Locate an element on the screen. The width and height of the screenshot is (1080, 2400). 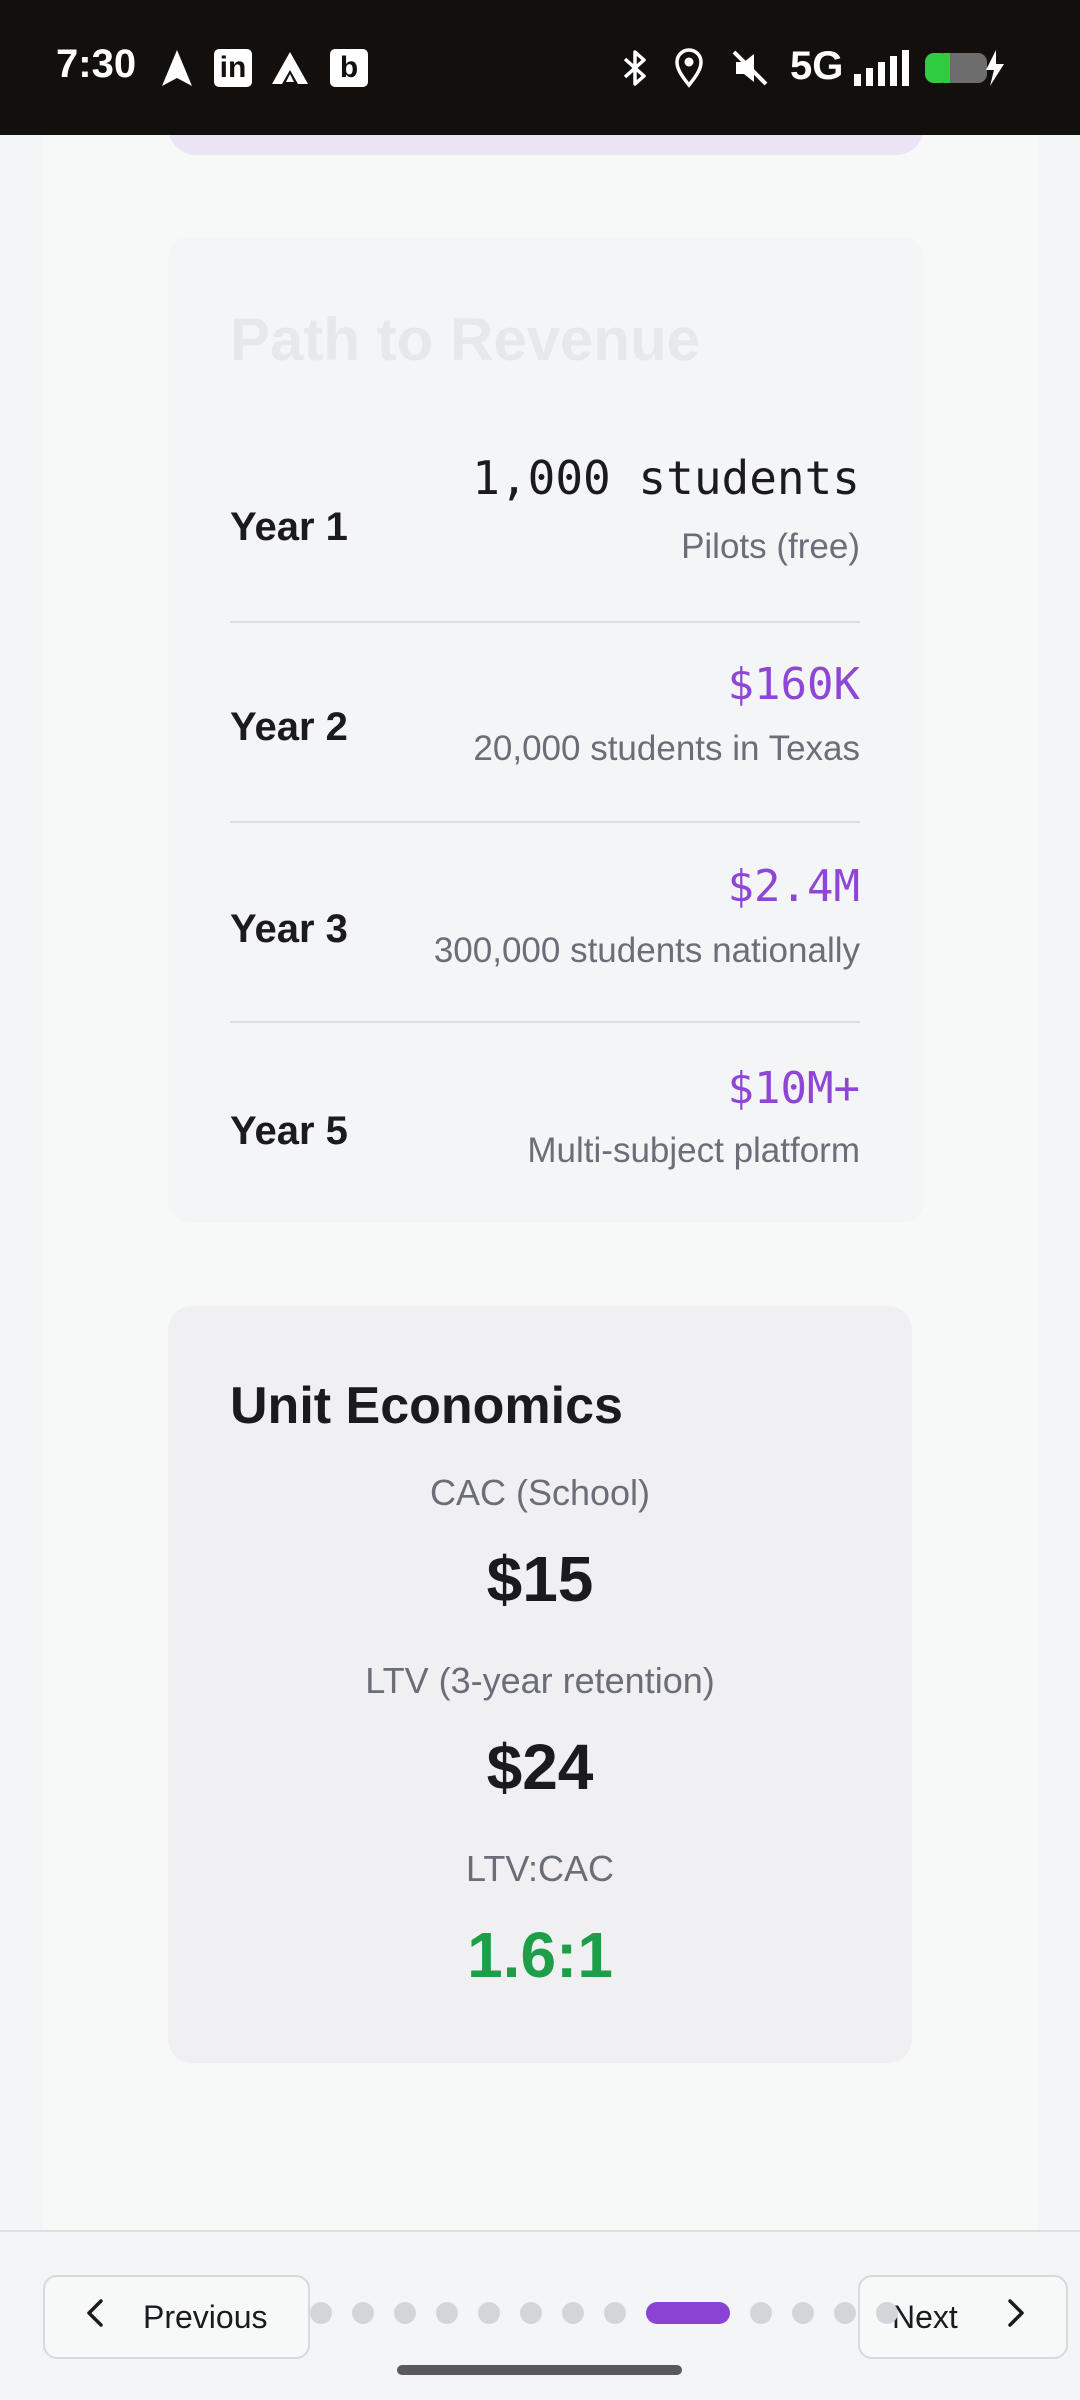
metric-label-ltv-cac: LTV:CAC is located at coordinates (540, 1868).